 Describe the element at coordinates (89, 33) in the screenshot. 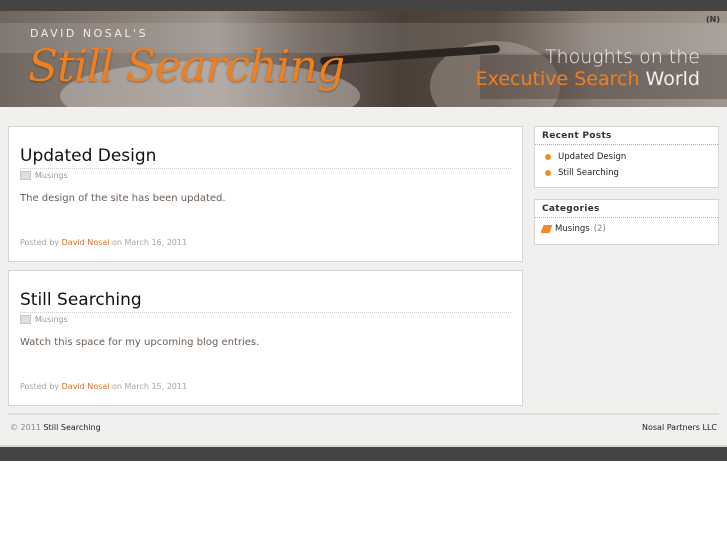

I see `site-kicker: DAVID NOSAL'S` at that location.